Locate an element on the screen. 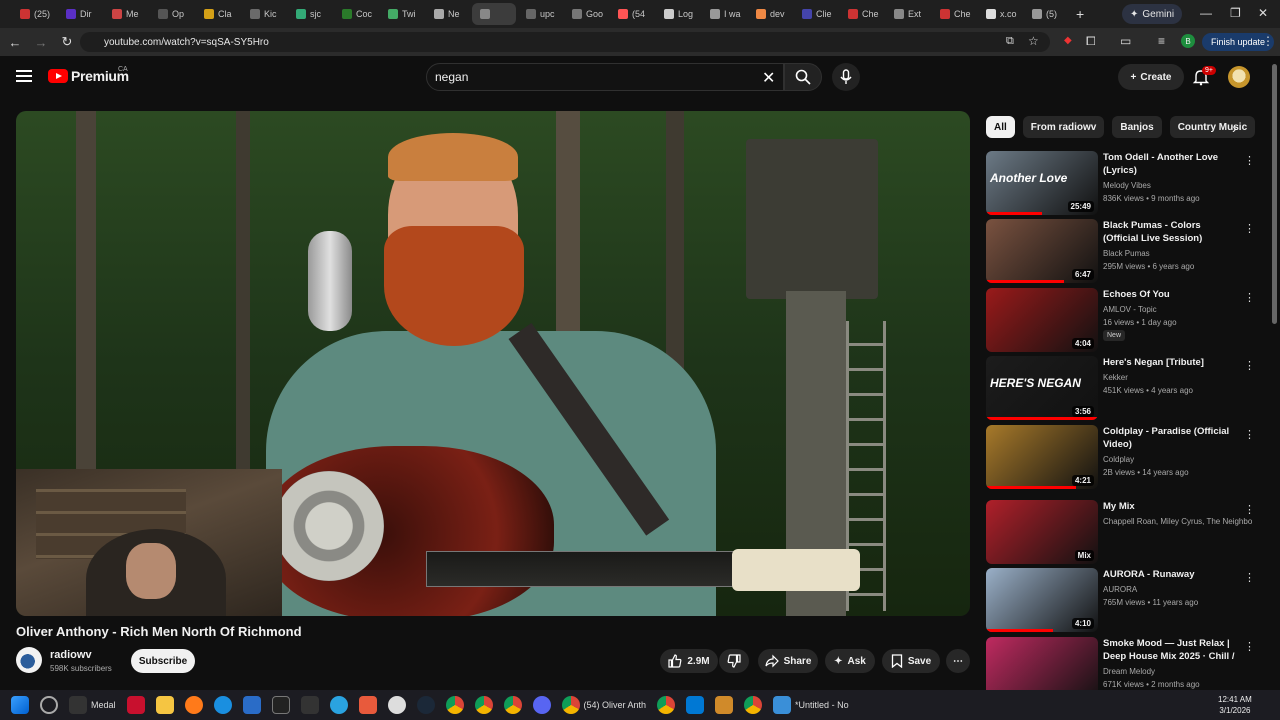 This screenshot has height=720, width=1280. telegram-icon is located at coordinates (338, 705).